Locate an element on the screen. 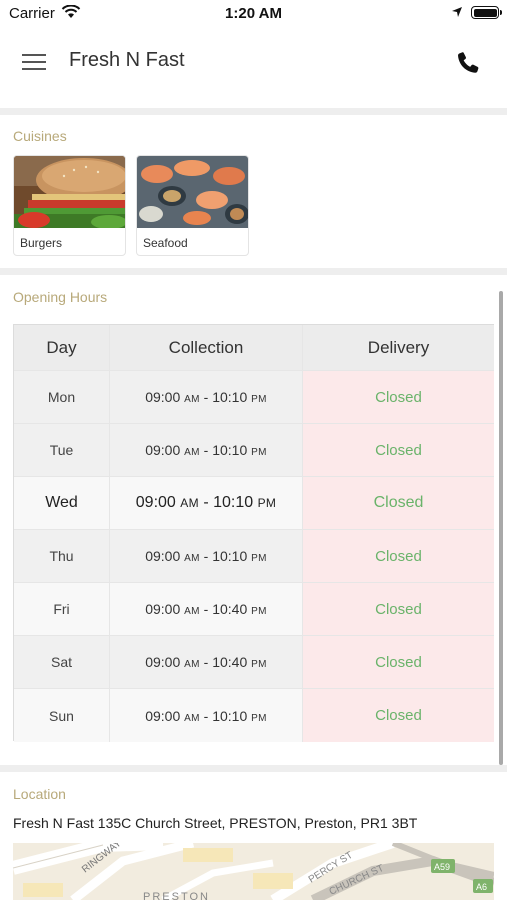  table-row: Thu 09:00 AM - 10:10 PM Closed is located at coordinates (254, 556).